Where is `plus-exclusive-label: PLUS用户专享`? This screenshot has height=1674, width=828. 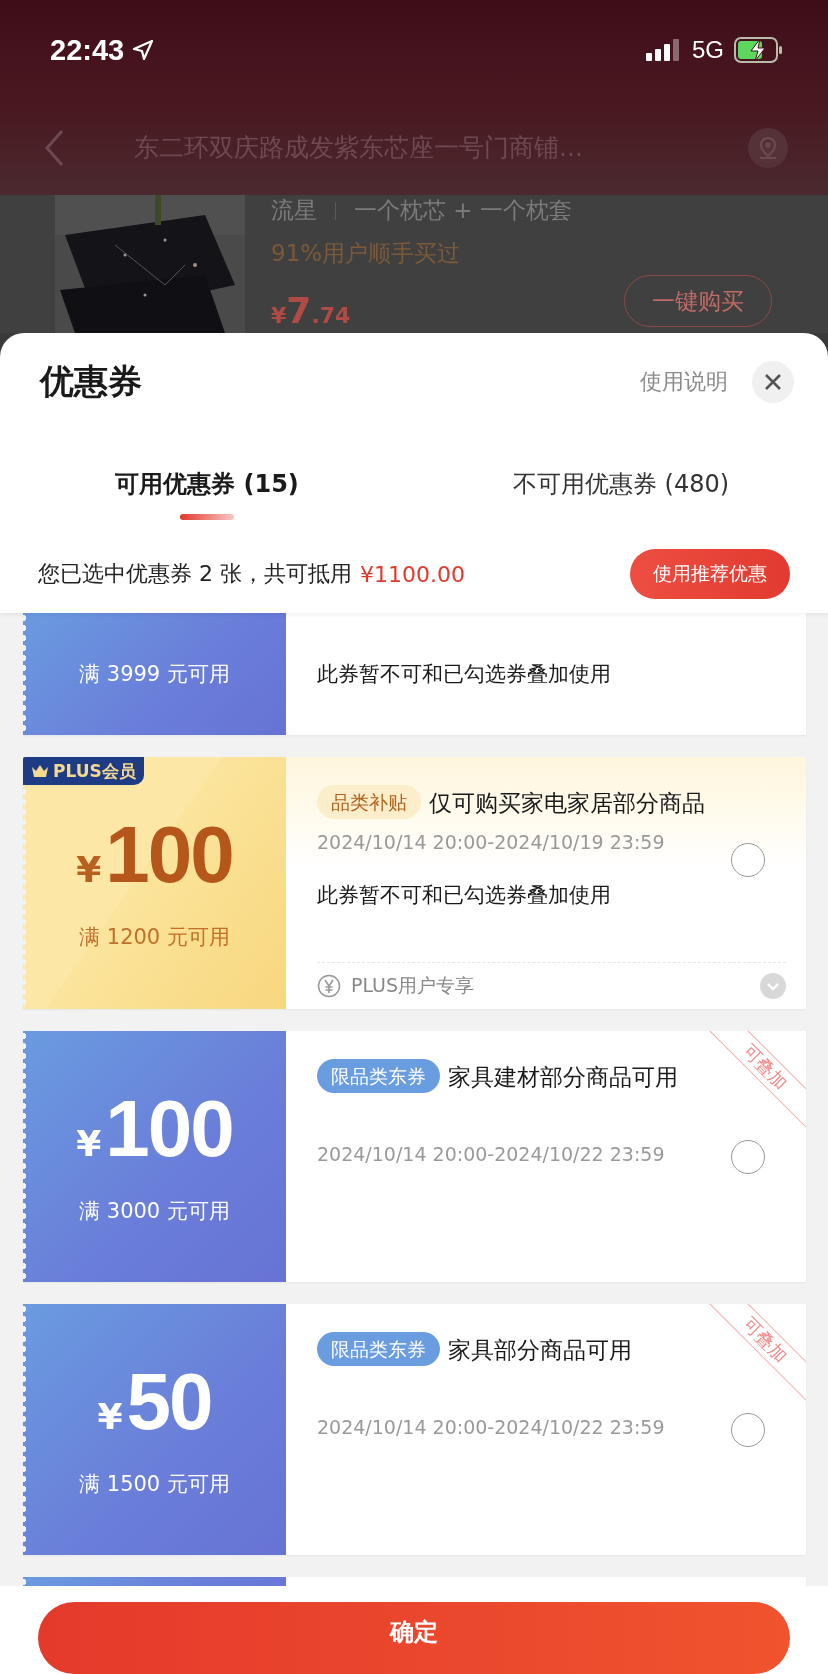
plus-exclusive-label: PLUS用户专享 is located at coordinates (413, 985).